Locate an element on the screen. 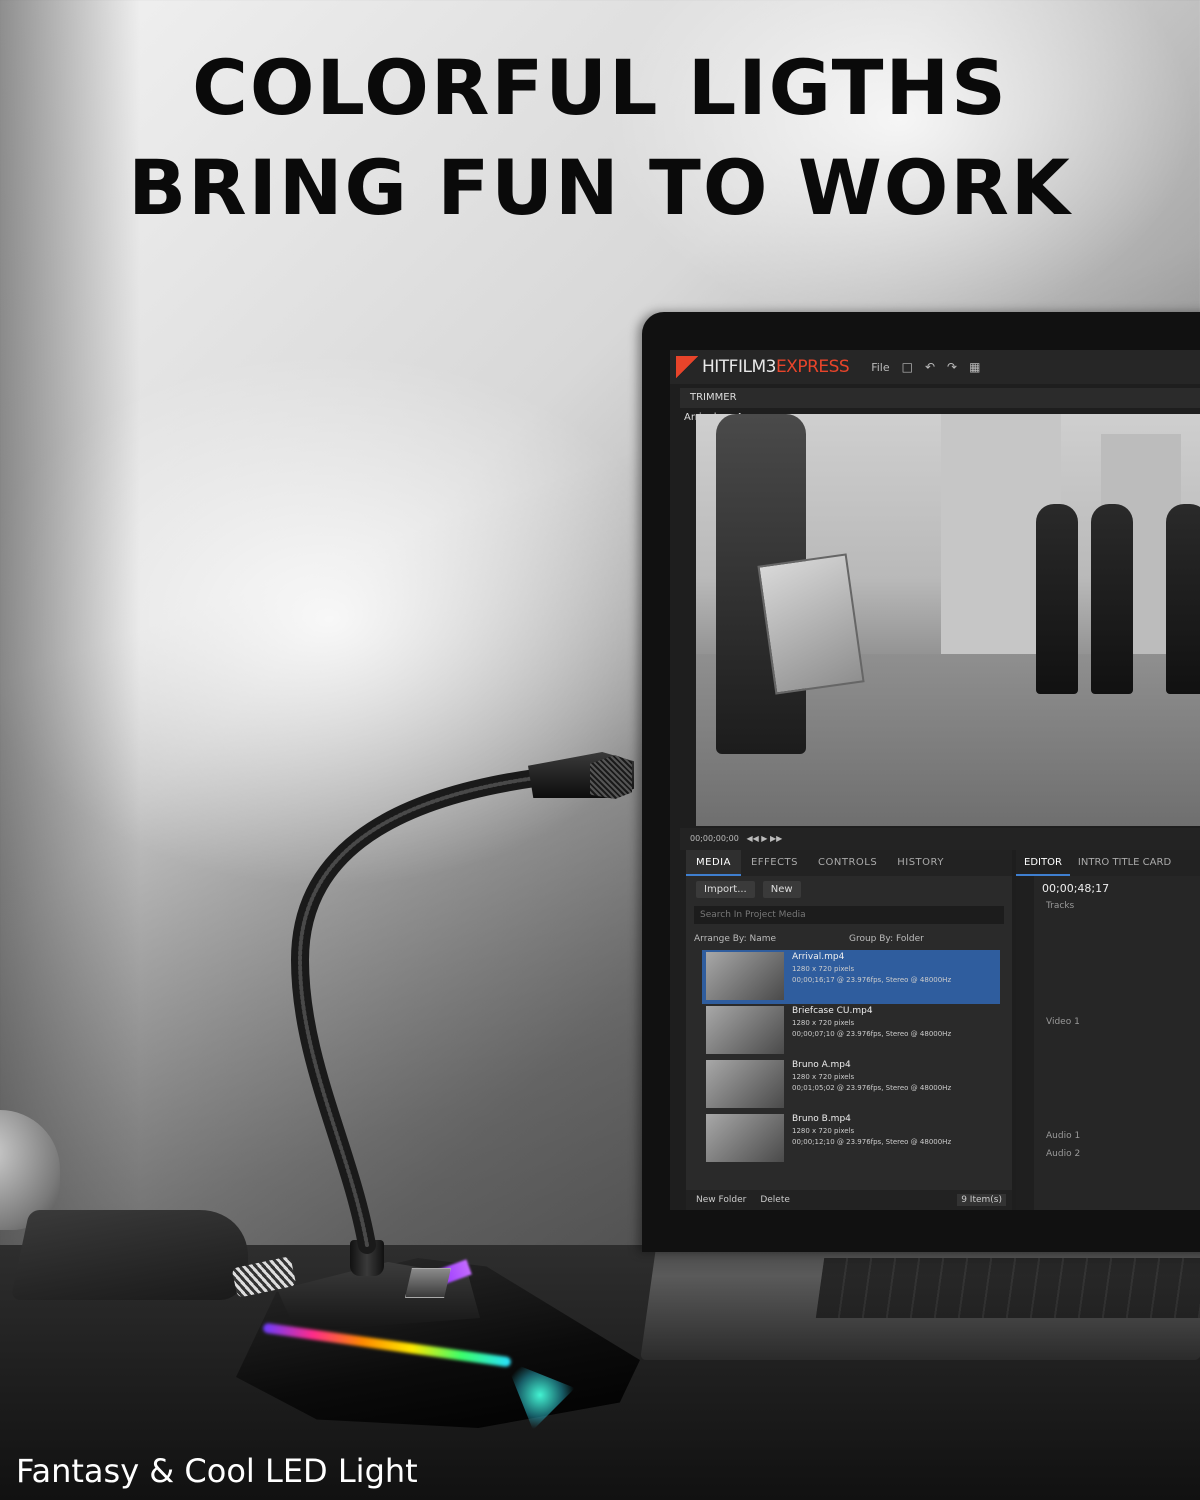  media-tabs: MEDIA EFFECTS CONTROLS HISTORY is located at coordinates (849, 863).